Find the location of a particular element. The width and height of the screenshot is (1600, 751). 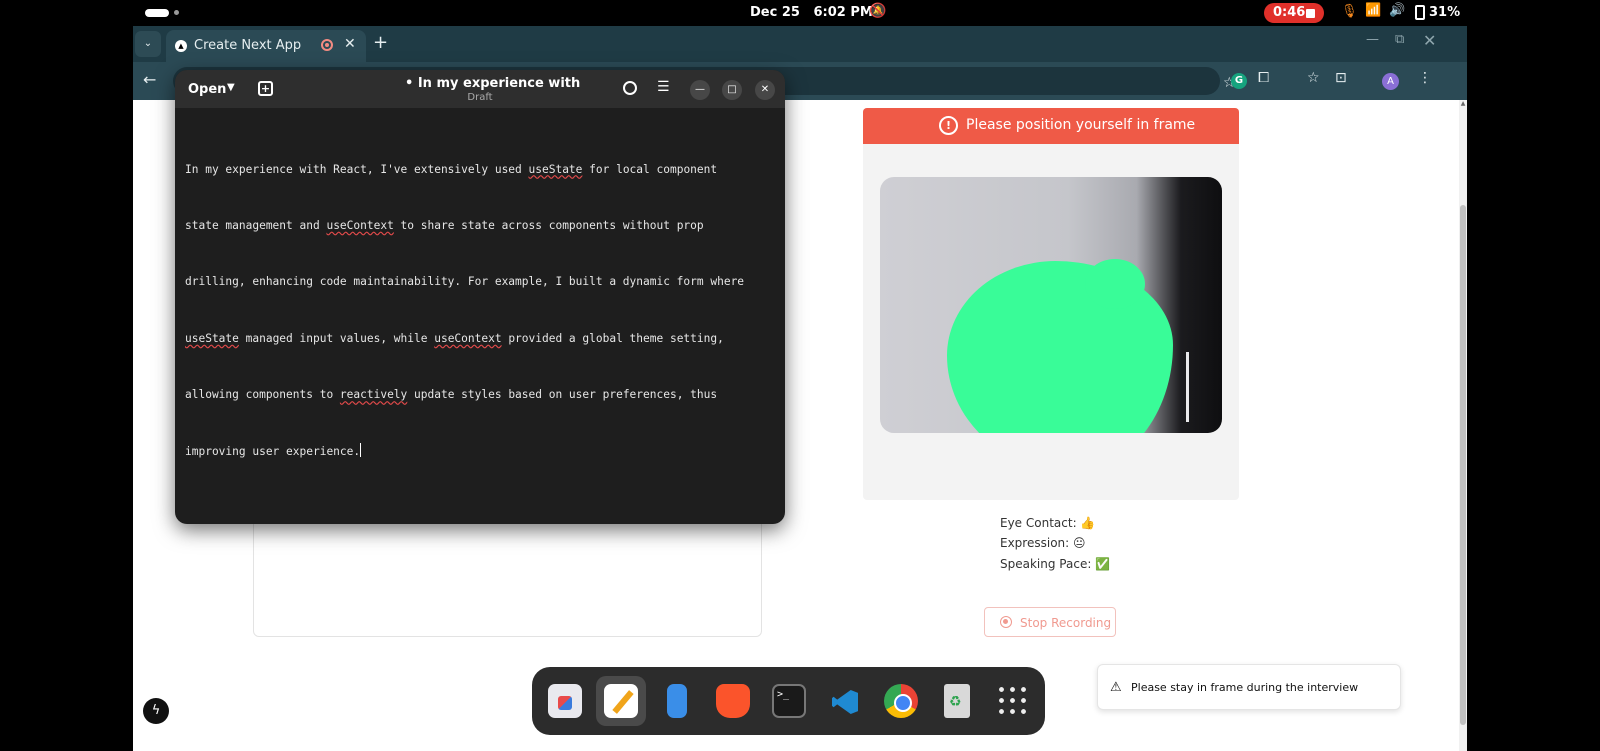

dock-brave-browser is located at coordinates (733, 701).